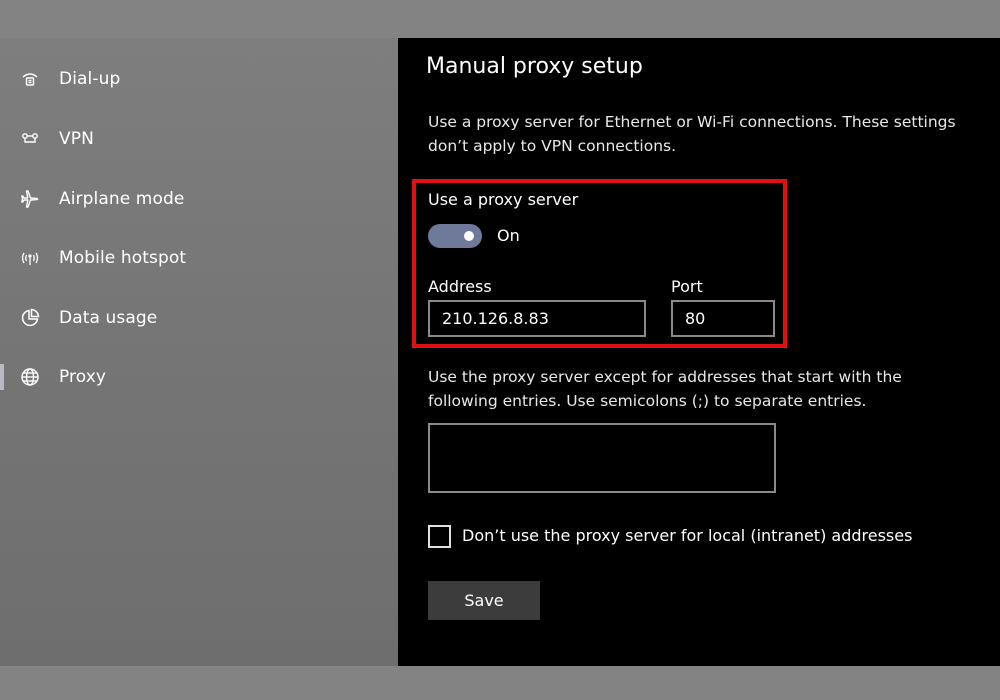 The width and height of the screenshot is (1000, 700). Describe the element at coordinates (199, 79) in the screenshot. I see `sidebar-item-dial-up: Dial-up` at that location.